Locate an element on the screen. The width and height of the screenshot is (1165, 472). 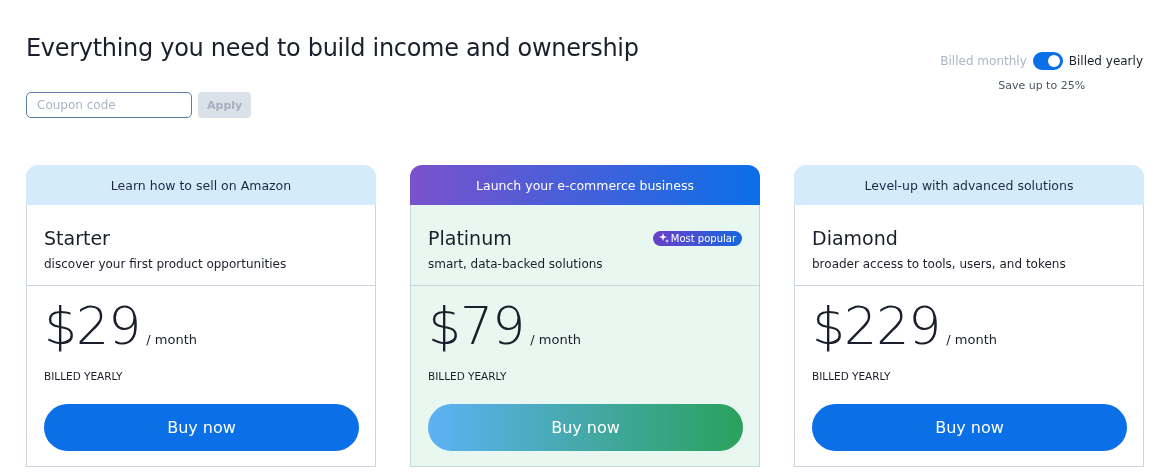
plan-banner: Launch your e-commerce business is located at coordinates (585, 185).